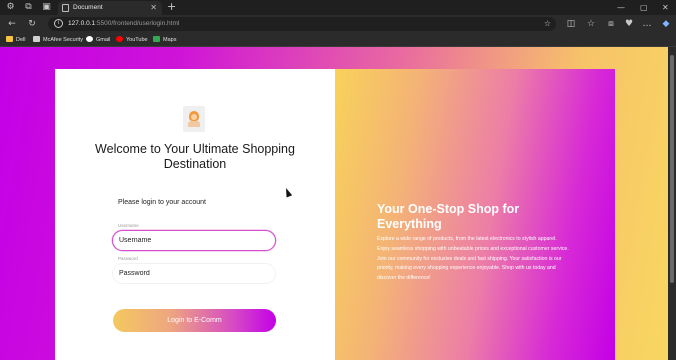 The height and width of the screenshot is (360, 676). Describe the element at coordinates (36, 39) in the screenshot. I see `page-icon` at that location.